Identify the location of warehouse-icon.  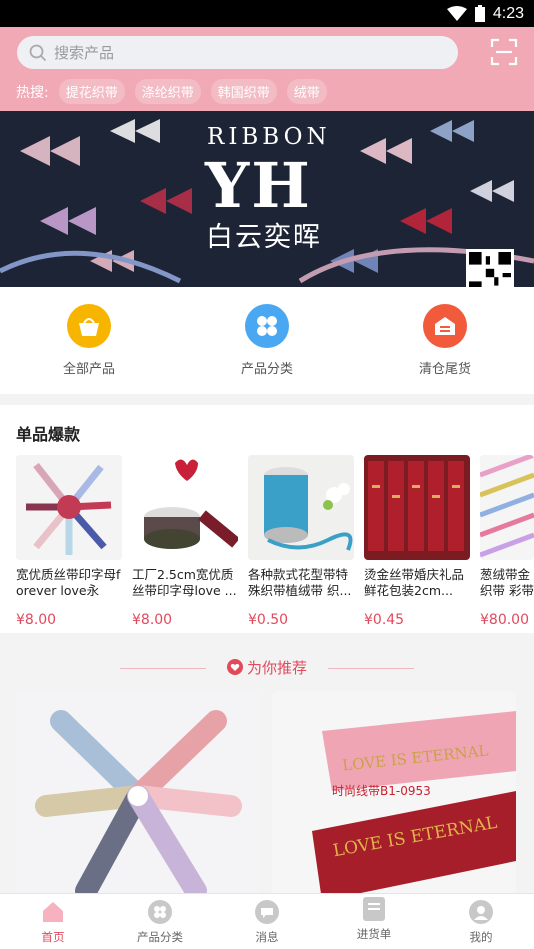
(445, 326).